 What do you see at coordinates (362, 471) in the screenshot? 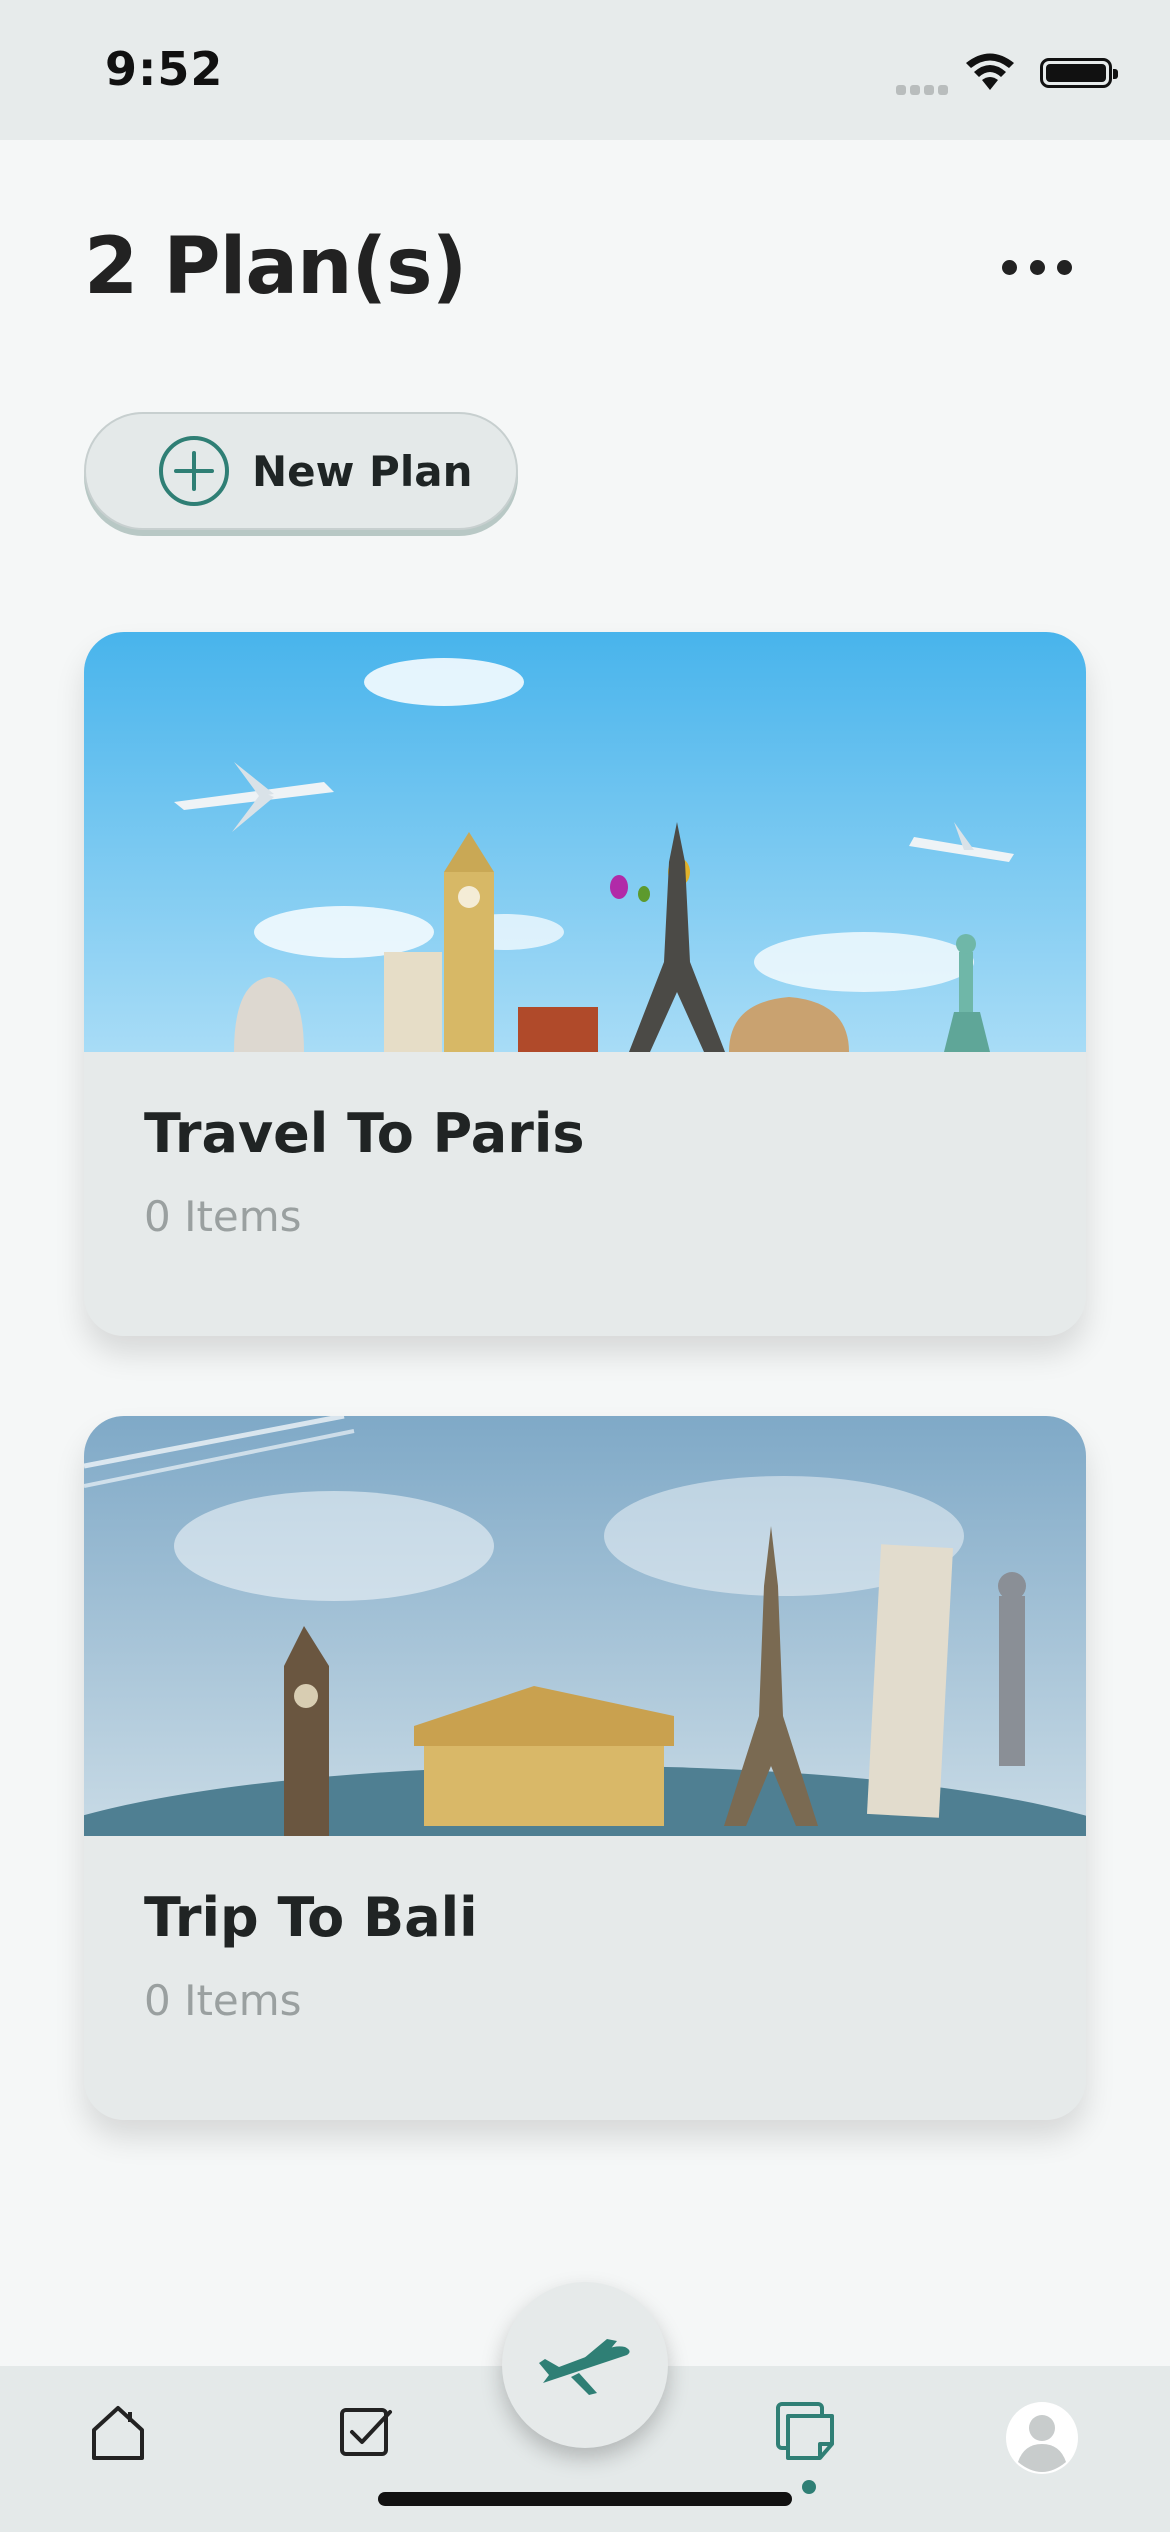
I see `new-plan-label: New Plan` at bounding box center [362, 471].